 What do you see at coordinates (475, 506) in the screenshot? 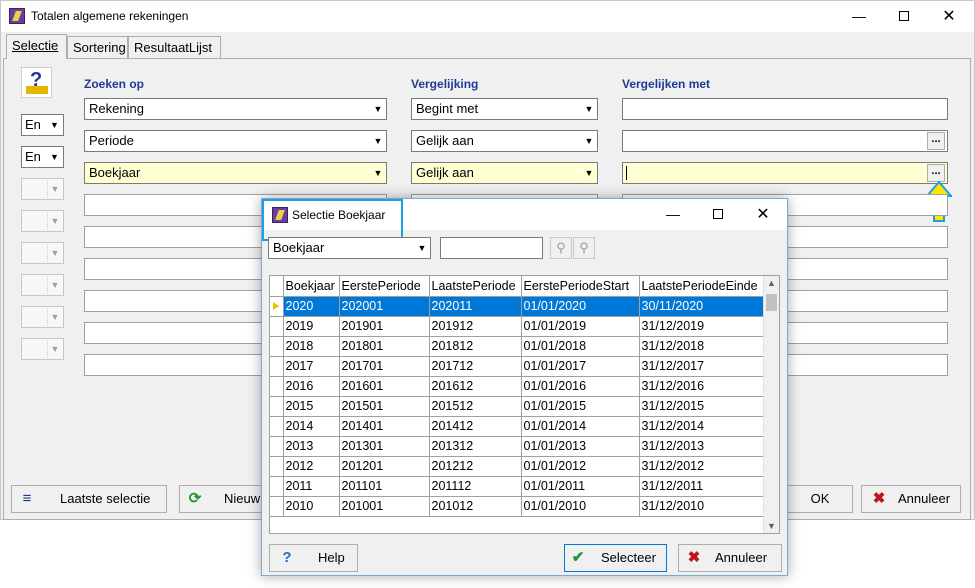
I see `table-cell: 201012` at bounding box center [475, 506].